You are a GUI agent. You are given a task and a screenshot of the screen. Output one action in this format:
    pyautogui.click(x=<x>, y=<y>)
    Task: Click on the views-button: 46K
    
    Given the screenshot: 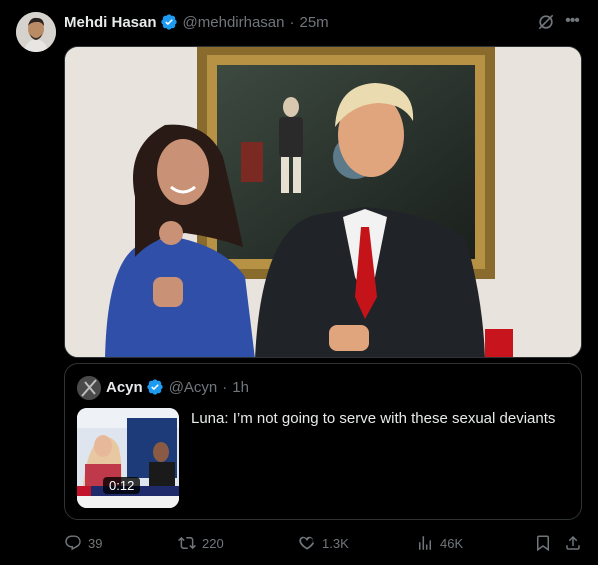 What is the action you would take?
    pyautogui.click(x=439, y=543)
    